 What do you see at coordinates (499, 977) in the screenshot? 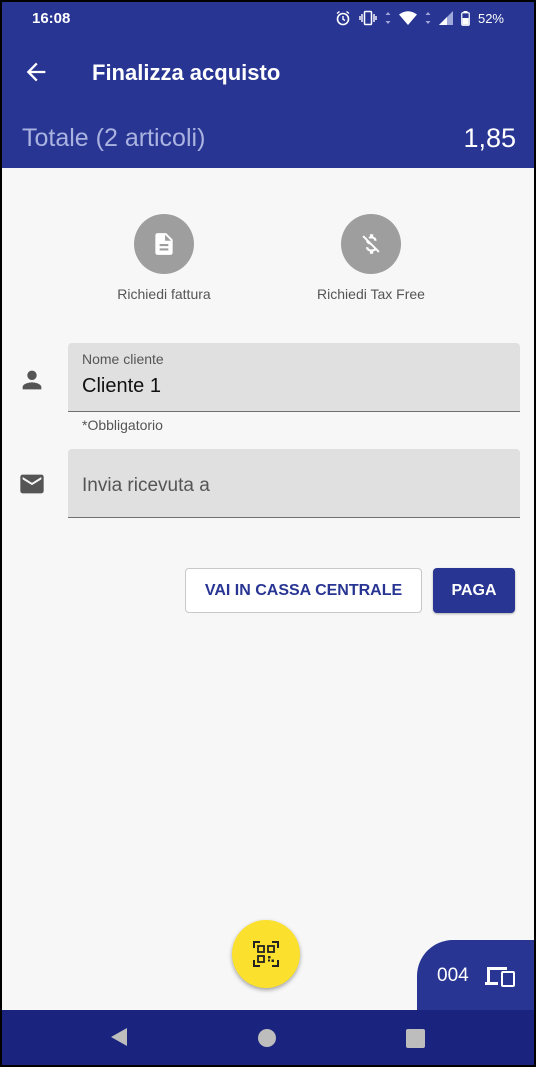
I see `devices-icon` at bounding box center [499, 977].